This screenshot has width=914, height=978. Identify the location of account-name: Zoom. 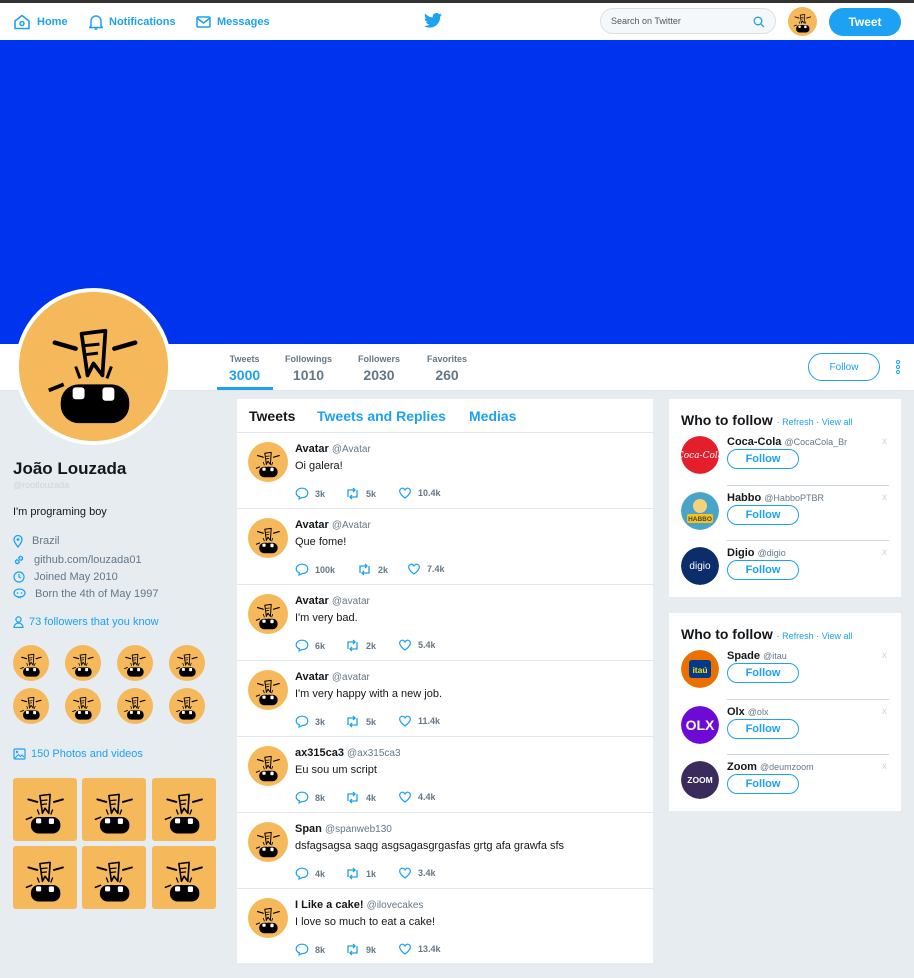
(742, 767).